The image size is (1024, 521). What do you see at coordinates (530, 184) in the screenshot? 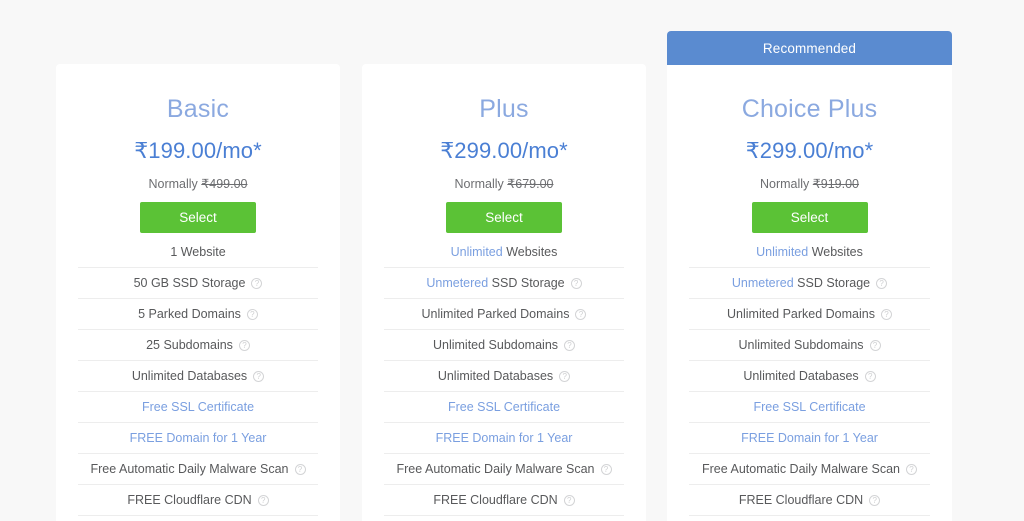
I see `normally-strikethrough-price: ₹679.00` at bounding box center [530, 184].